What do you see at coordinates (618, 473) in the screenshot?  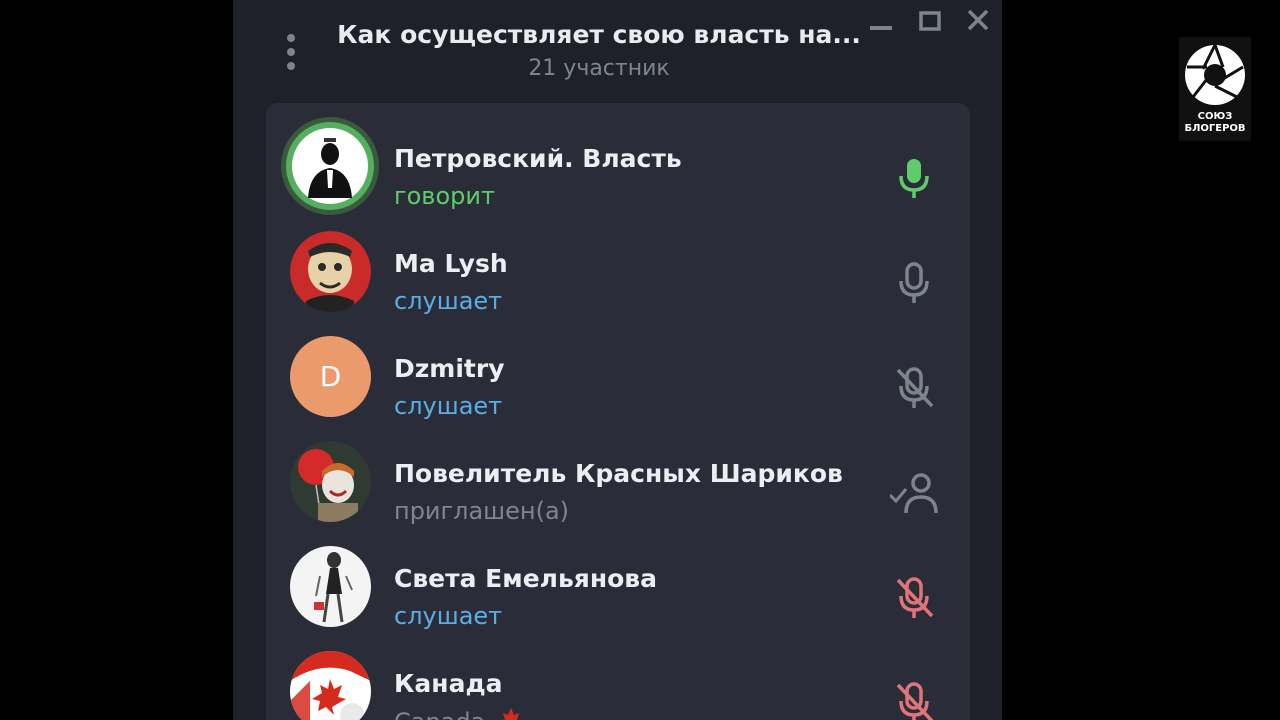 I see `participant-name: Повелитель Красных Шариков` at bounding box center [618, 473].